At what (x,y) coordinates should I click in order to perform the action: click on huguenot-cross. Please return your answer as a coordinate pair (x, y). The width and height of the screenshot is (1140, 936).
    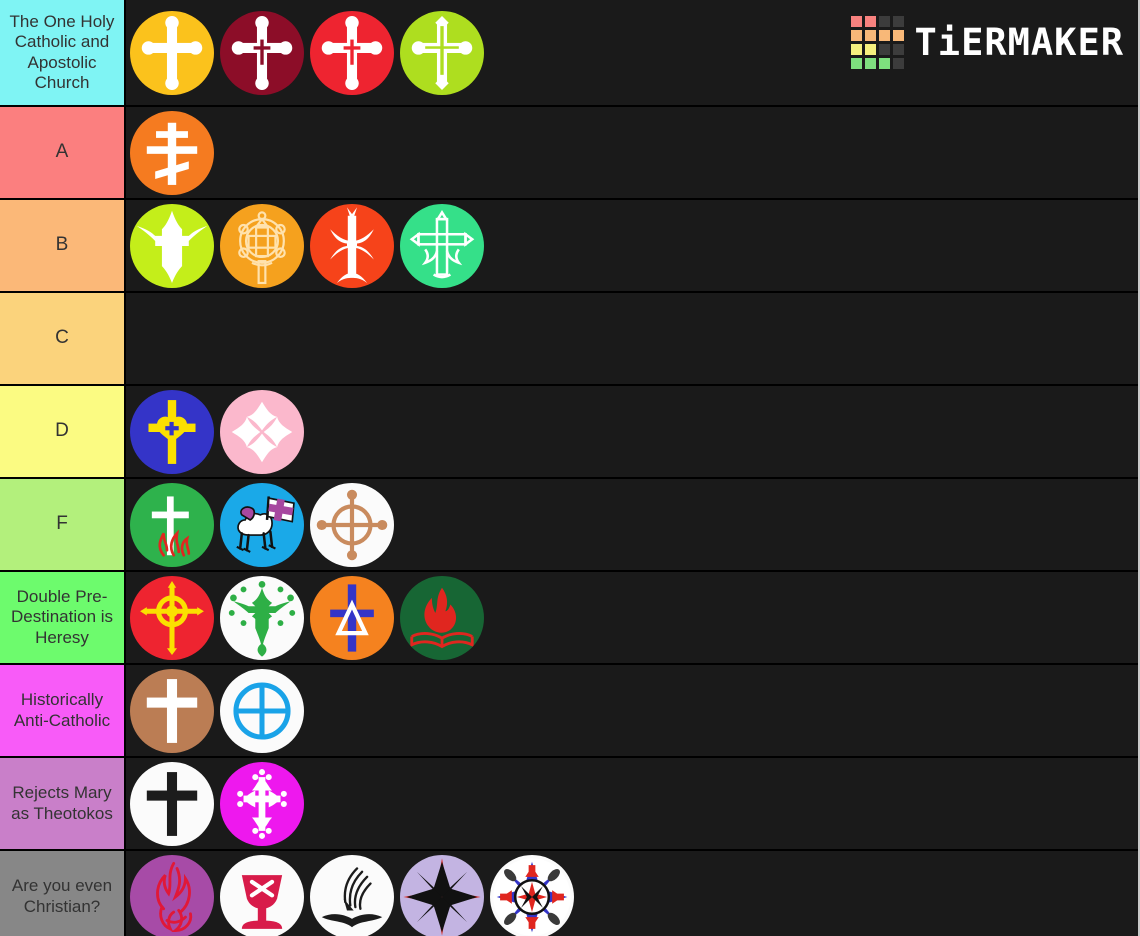
    Looking at the image, I should click on (262, 617).